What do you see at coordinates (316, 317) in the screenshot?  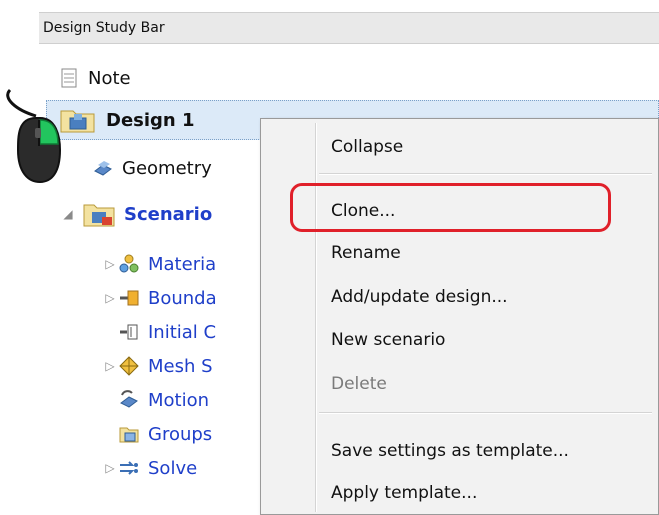 I see `menu-icon-gutter` at bounding box center [316, 317].